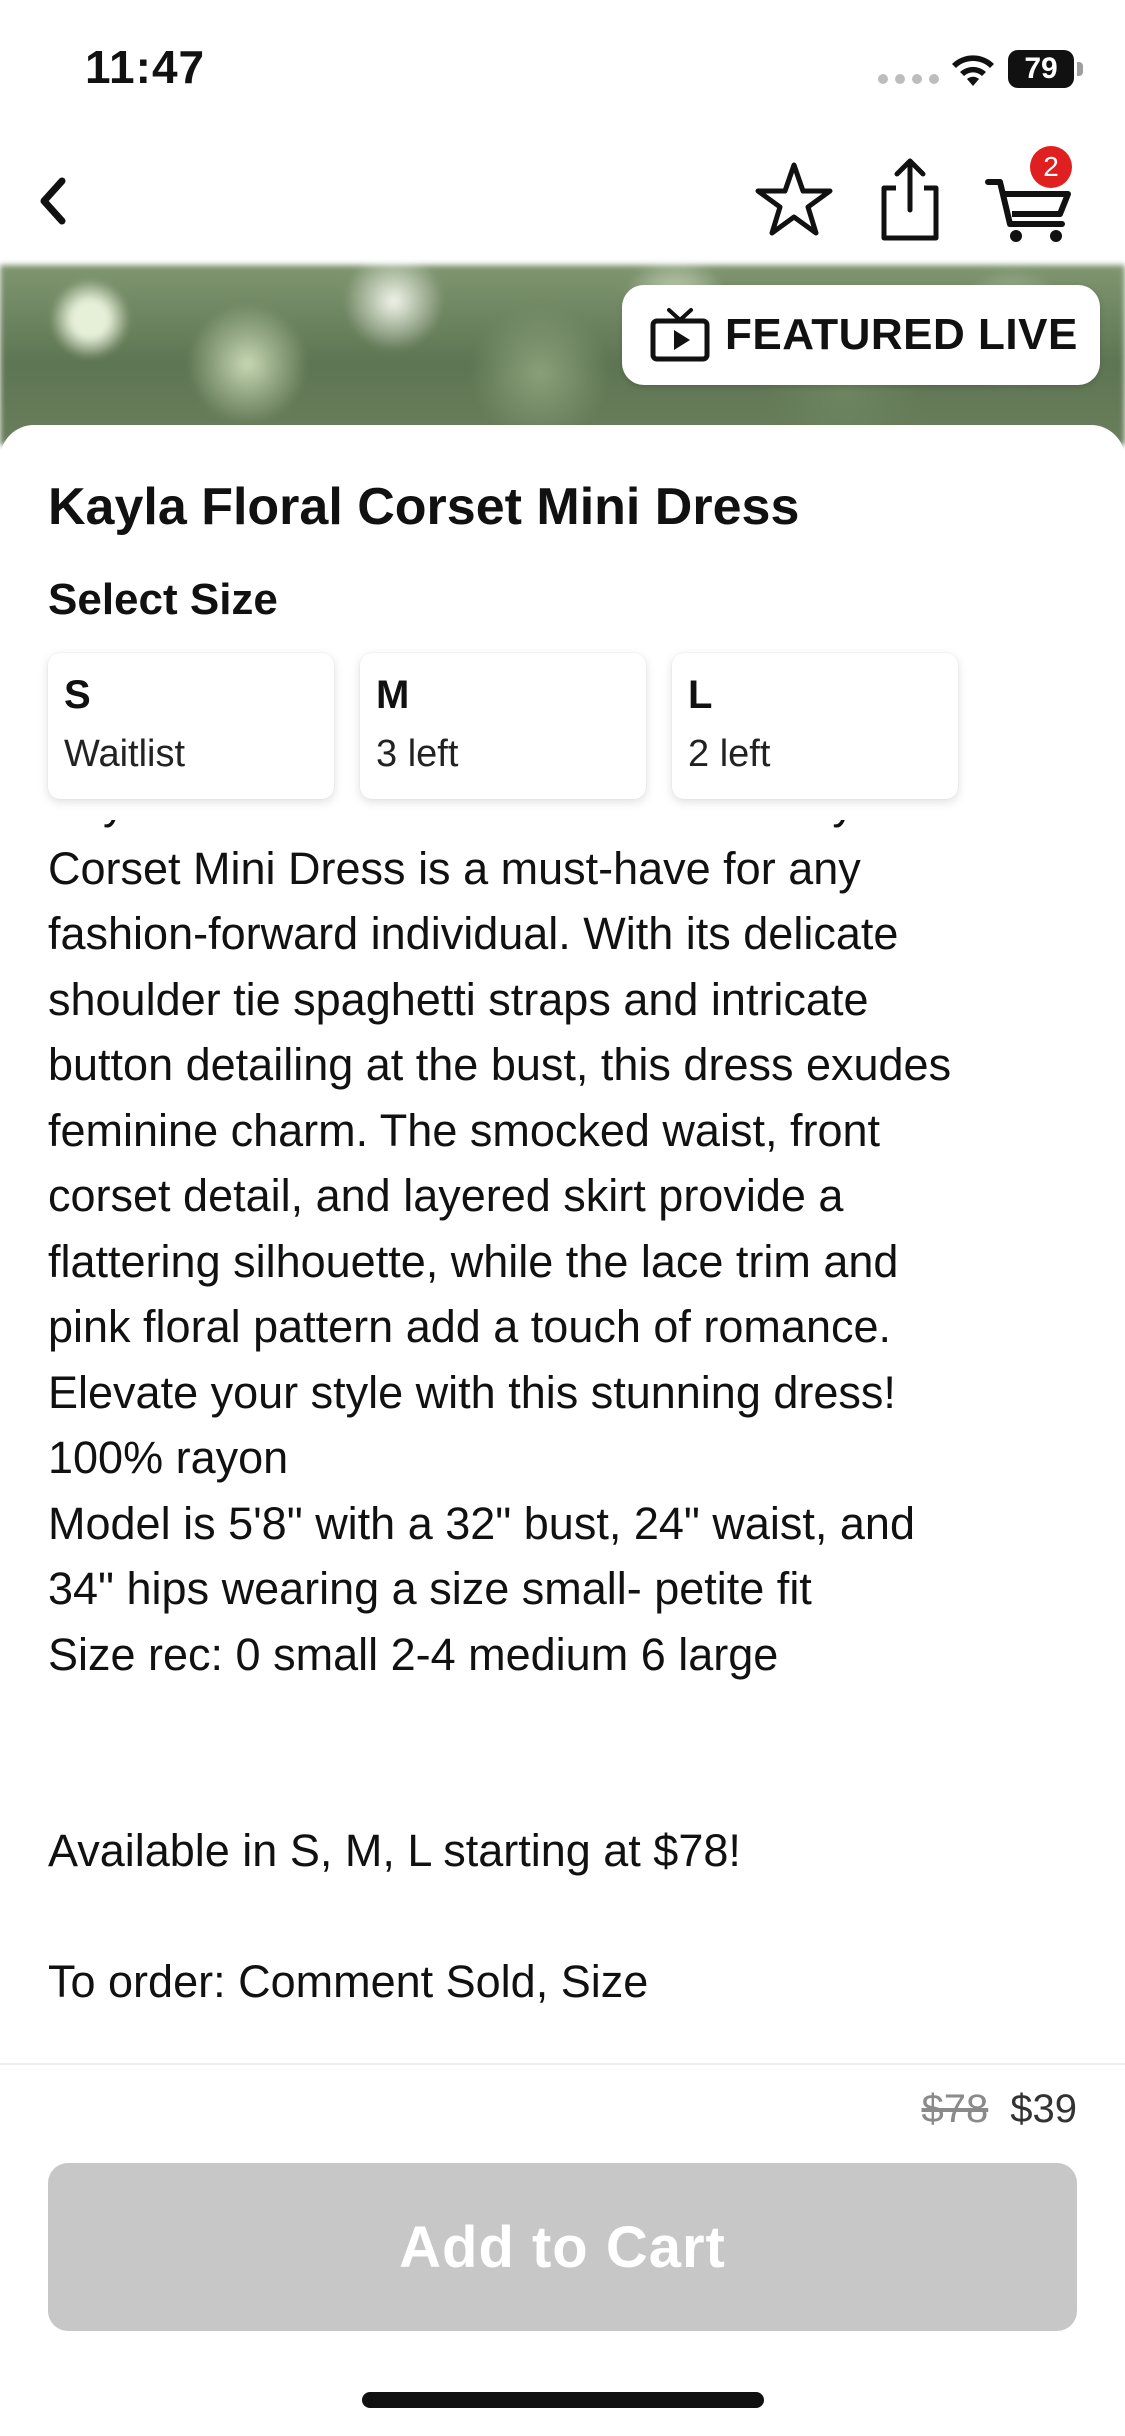  What do you see at coordinates (393, 695) in the screenshot?
I see `size-name: M` at bounding box center [393, 695].